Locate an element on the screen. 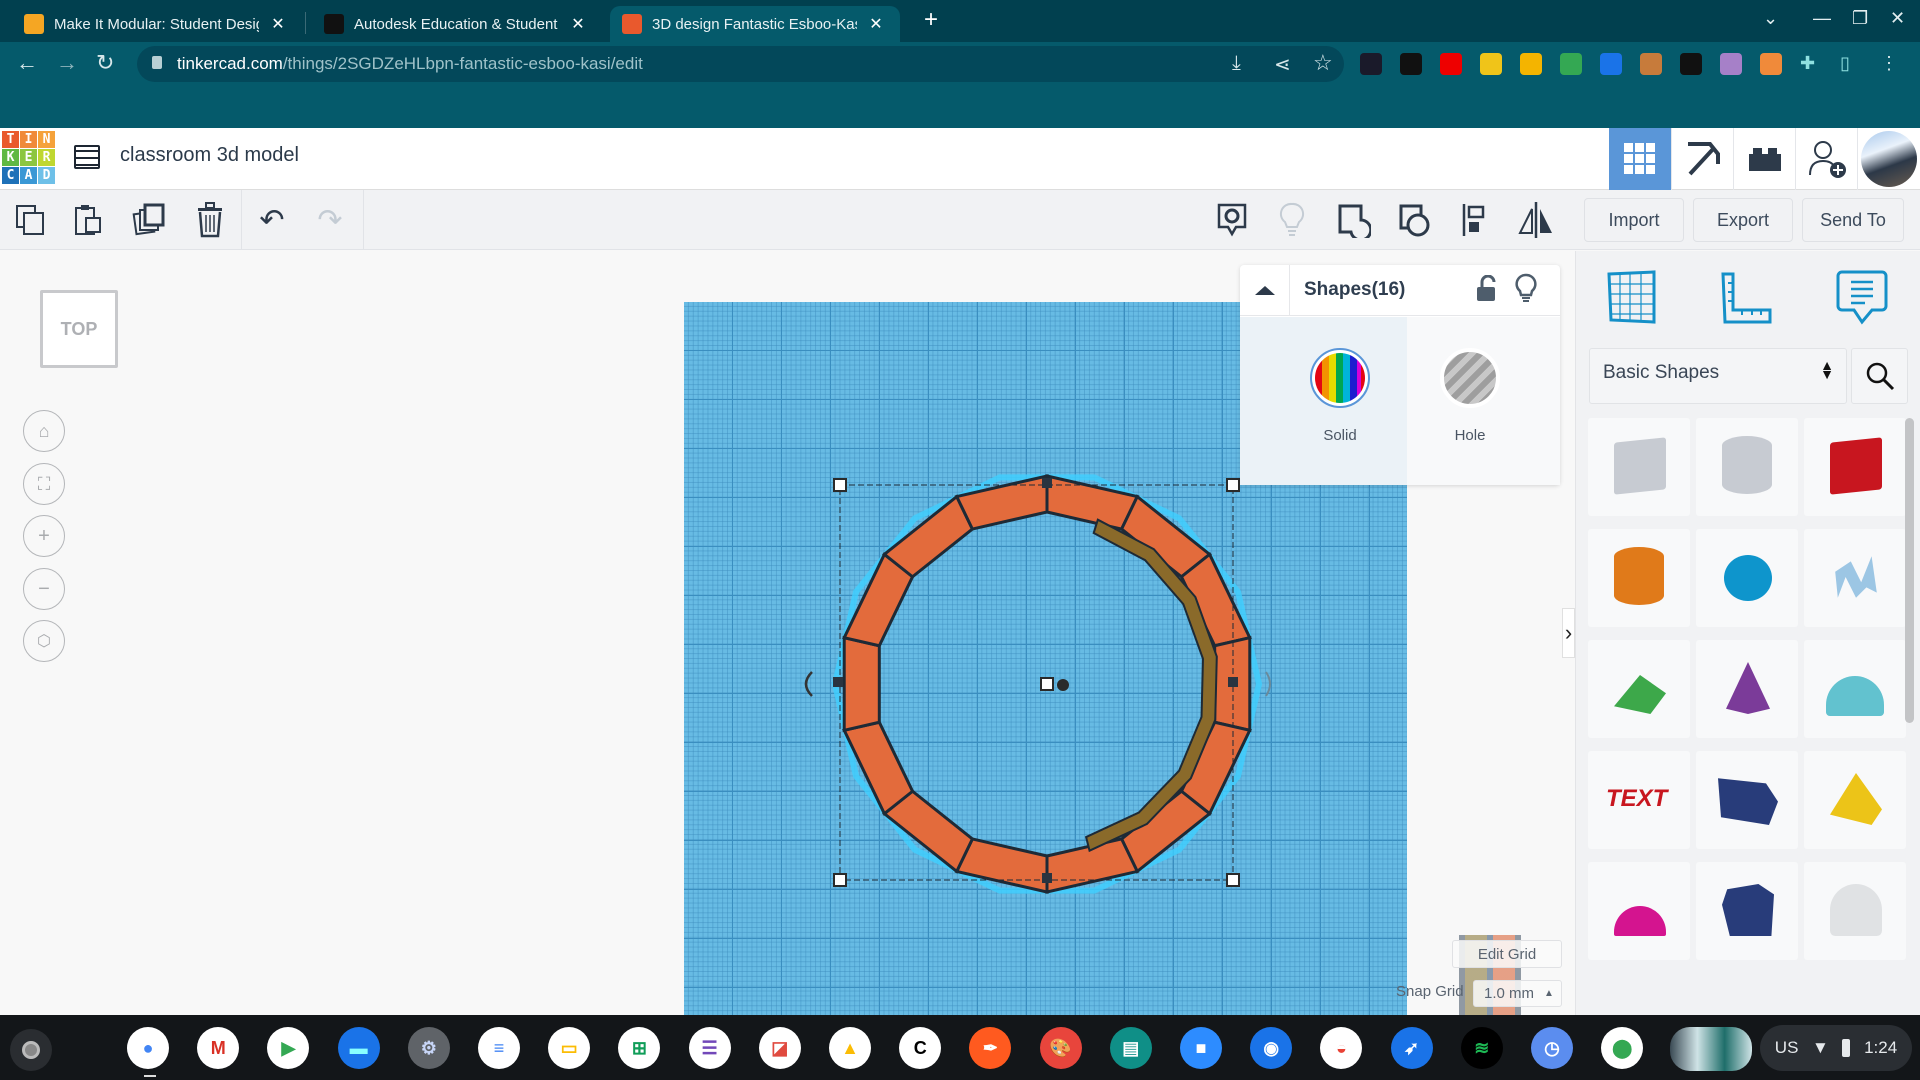 Image resolution: width=1920 pixels, height=1080 pixels. ruler-button is located at coordinates (1748, 298).